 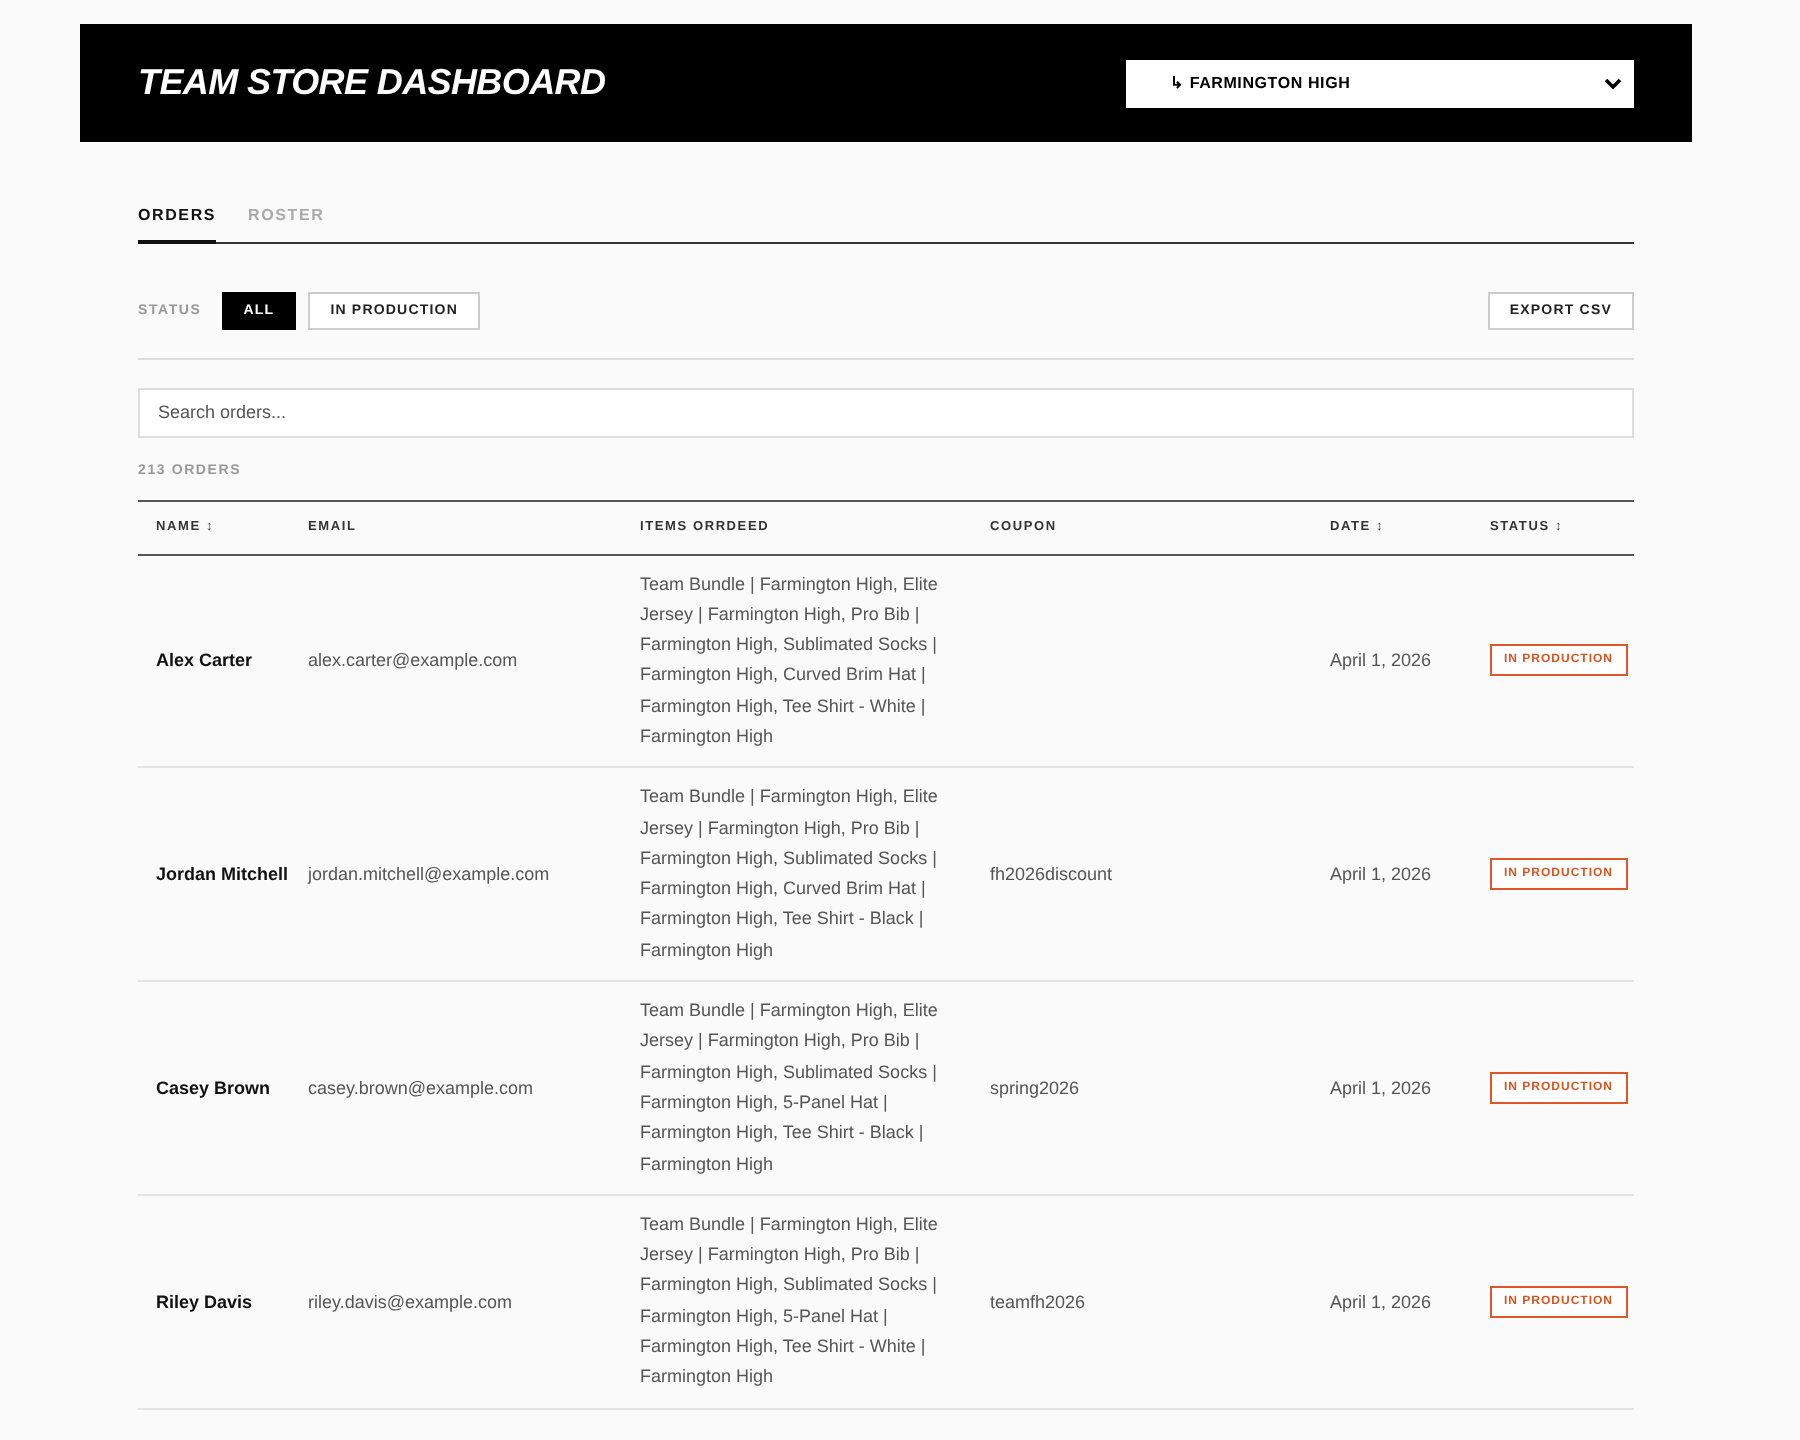 I want to click on customer-name: Alex Carter, so click(x=204, y=660).